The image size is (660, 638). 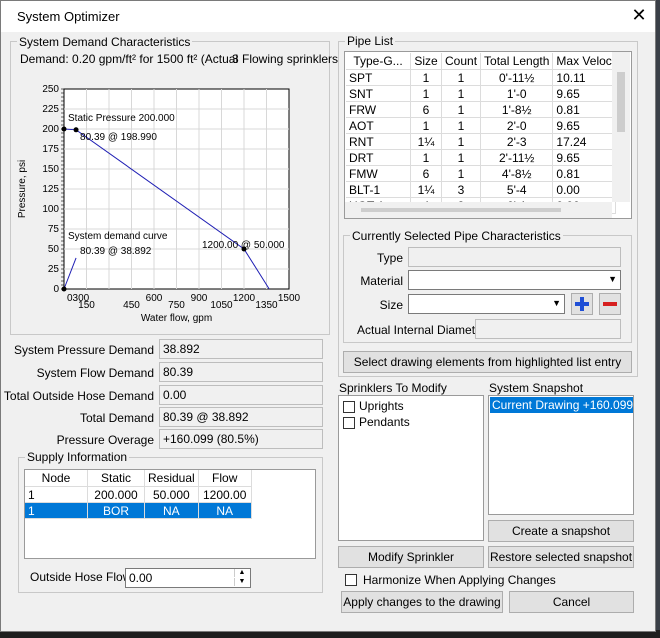 I want to click on supply-row: 1 BOR NA NA, so click(x=138, y=510).